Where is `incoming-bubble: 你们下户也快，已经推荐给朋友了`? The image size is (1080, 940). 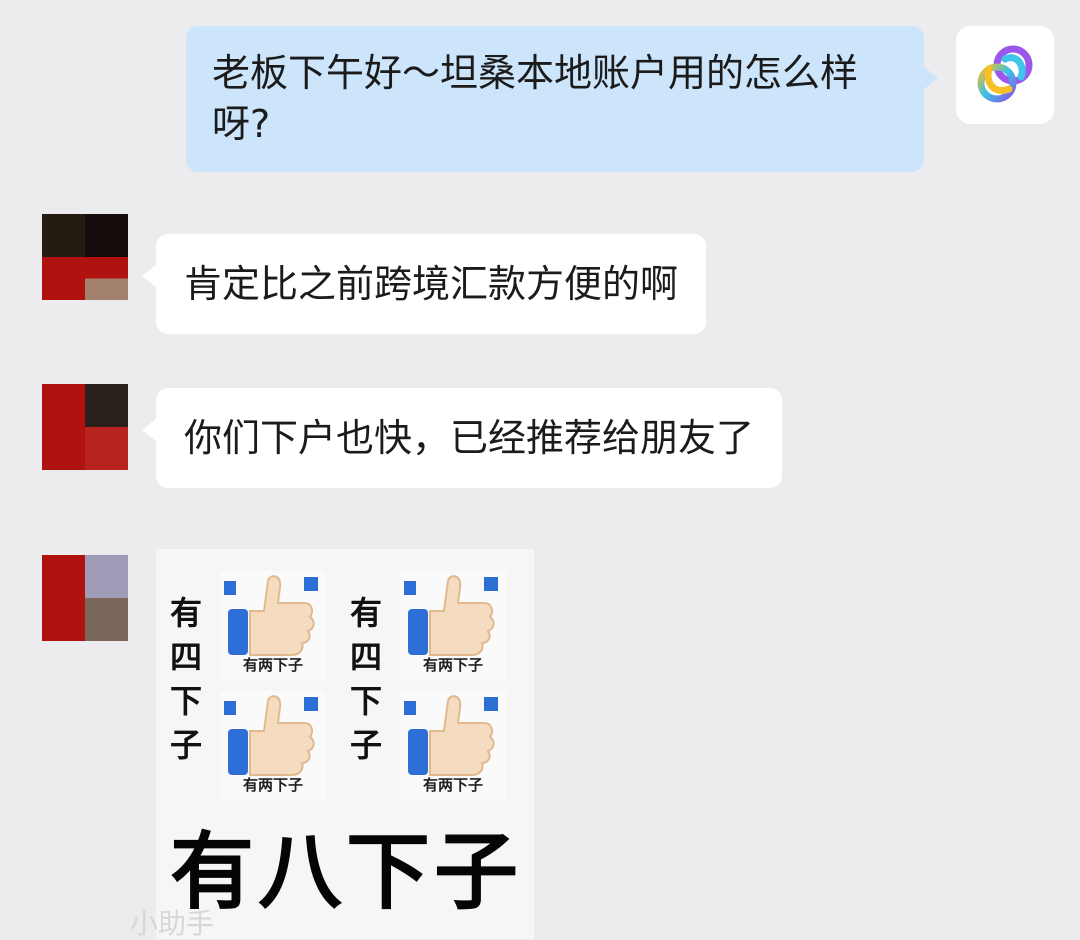 incoming-bubble: 你们下户也快，已经推荐给朋友了 is located at coordinates (462, 438).